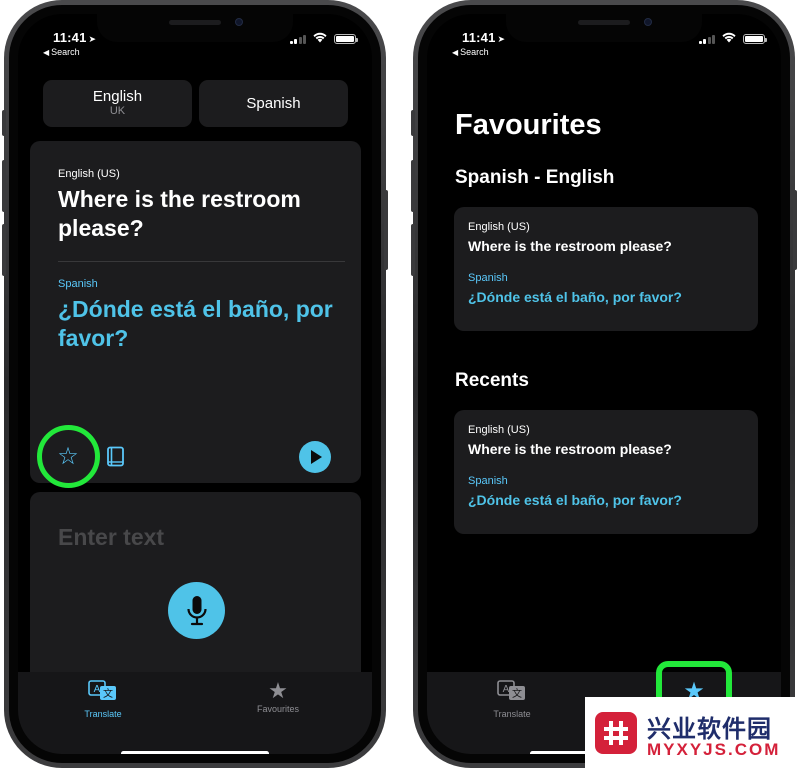  What do you see at coordinates (179, 213) in the screenshot?
I see `source-text: Where is the restroom please?` at bounding box center [179, 213].